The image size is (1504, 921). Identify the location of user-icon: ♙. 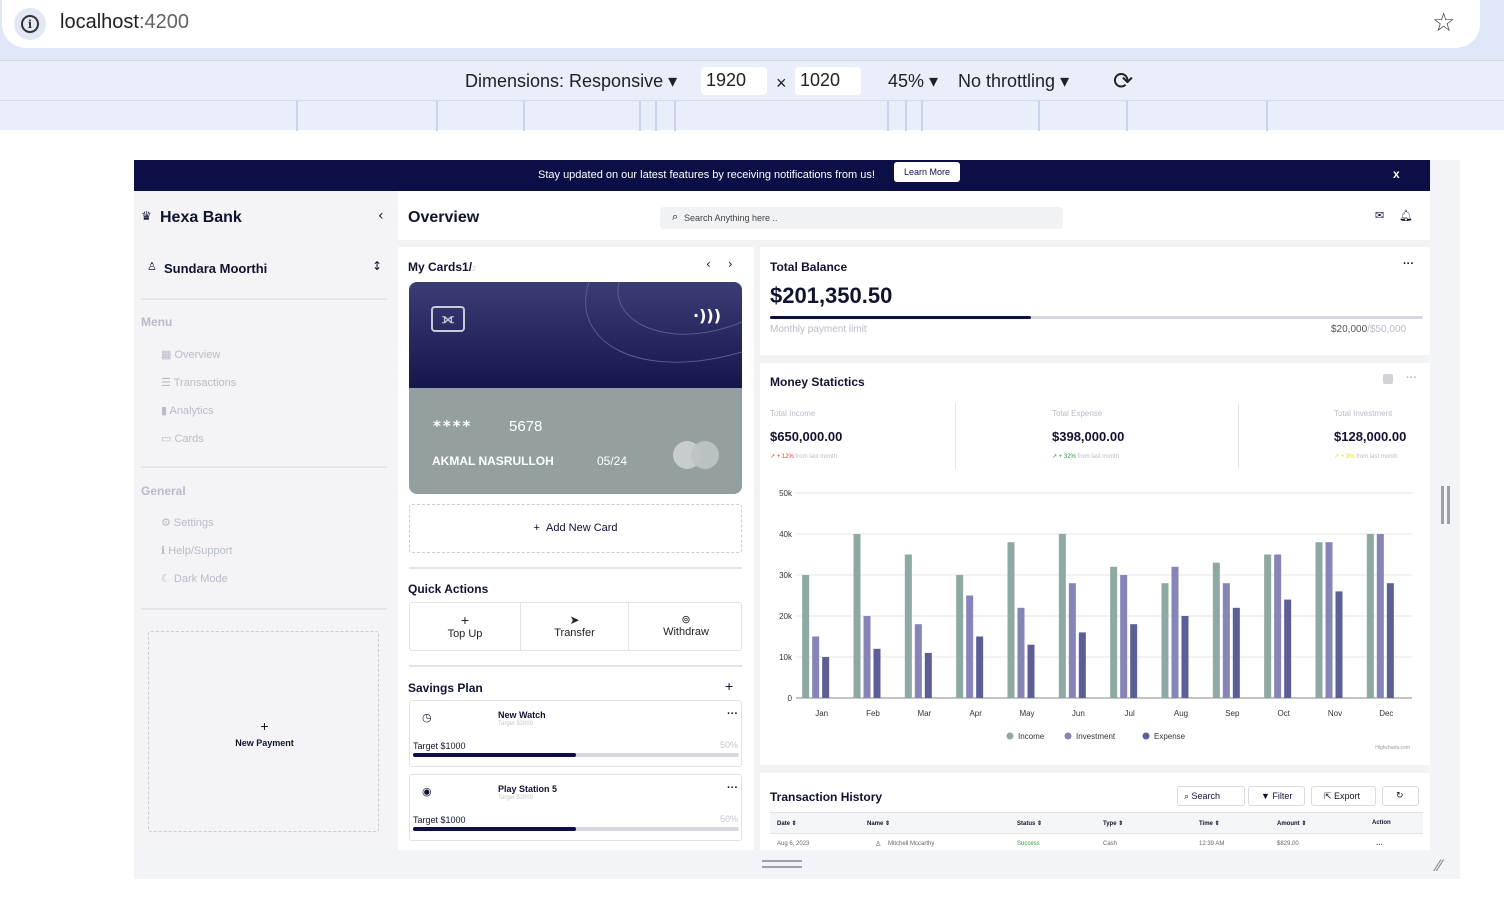
(152, 266).